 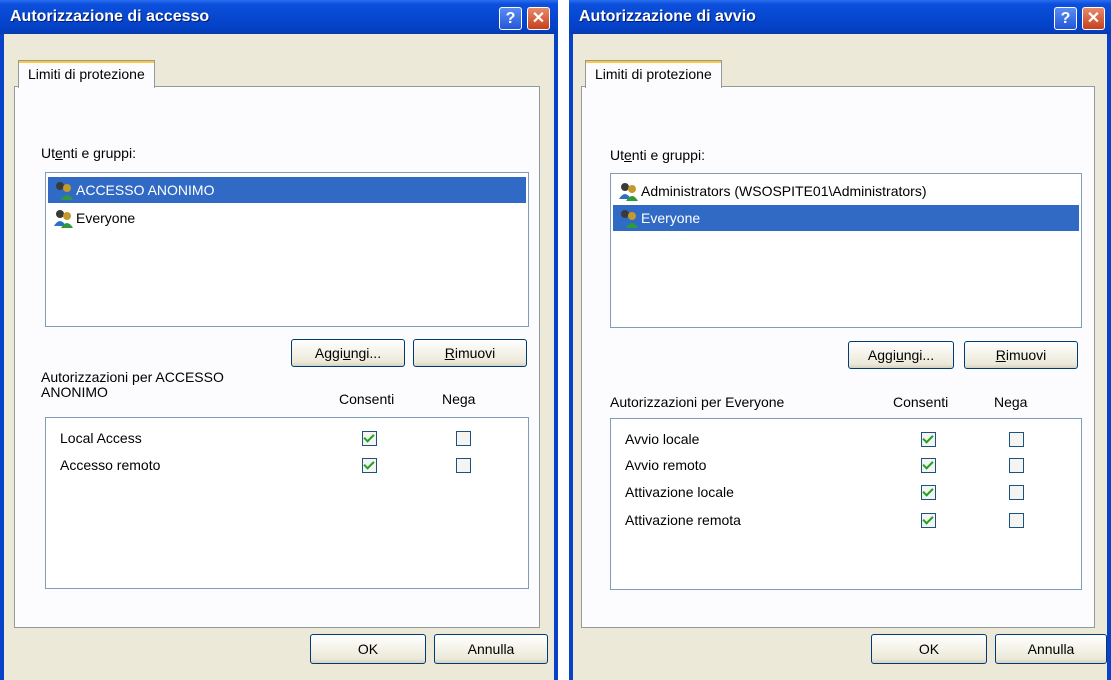 What do you see at coordinates (667, 16) in the screenshot?
I see `dialog-title: Autorizzazione di avvio` at bounding box center [667, 16].